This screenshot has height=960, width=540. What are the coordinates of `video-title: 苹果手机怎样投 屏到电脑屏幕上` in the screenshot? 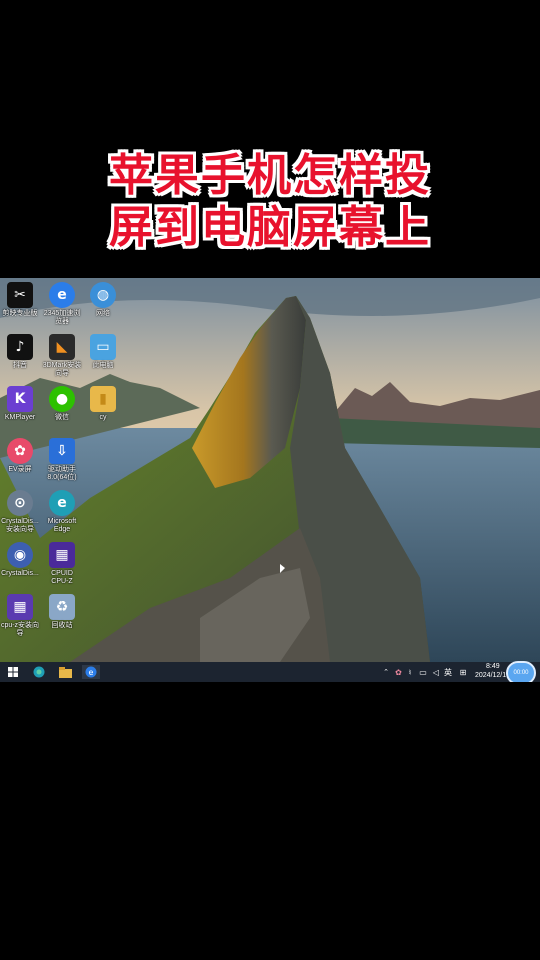 It's located at (270, 202).